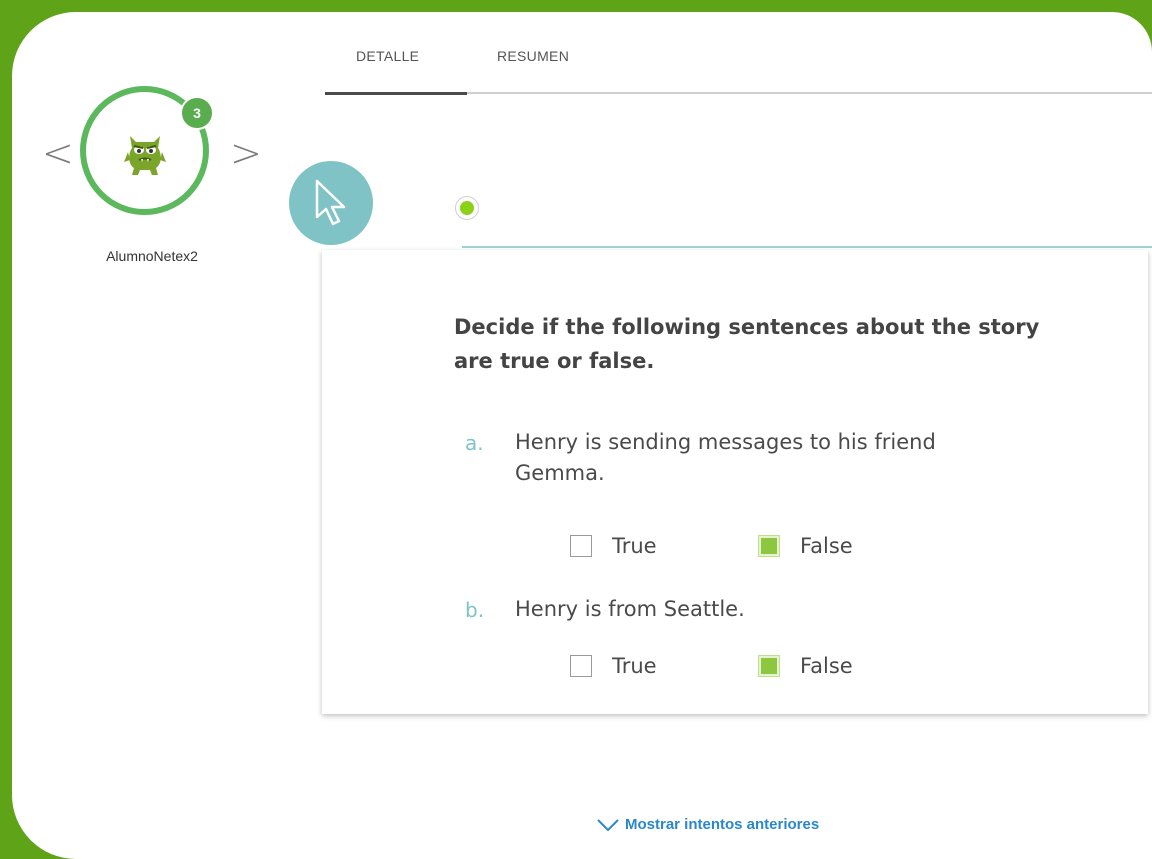  Describe the element at coordinates (474, 443) in the screenshot. I see `question-letter: a.` at that location.